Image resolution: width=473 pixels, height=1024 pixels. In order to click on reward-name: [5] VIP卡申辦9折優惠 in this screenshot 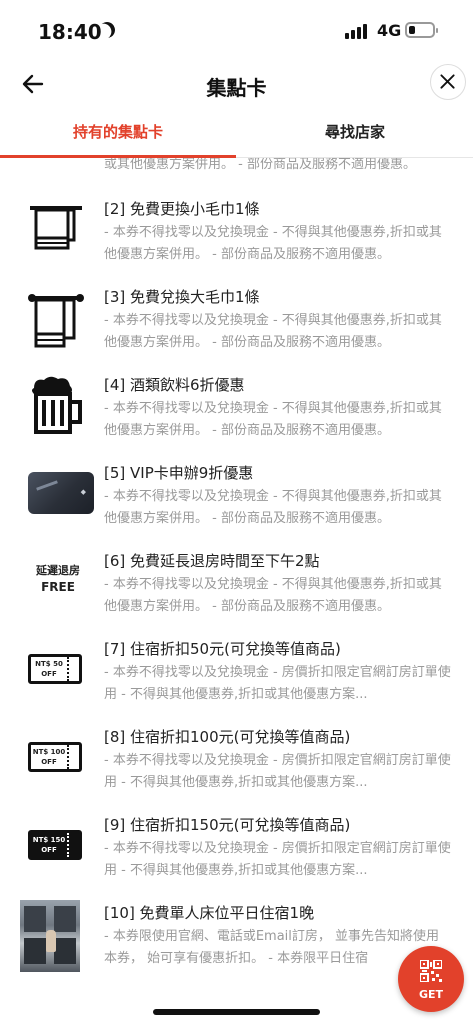, I will do `click(179, 473)`.